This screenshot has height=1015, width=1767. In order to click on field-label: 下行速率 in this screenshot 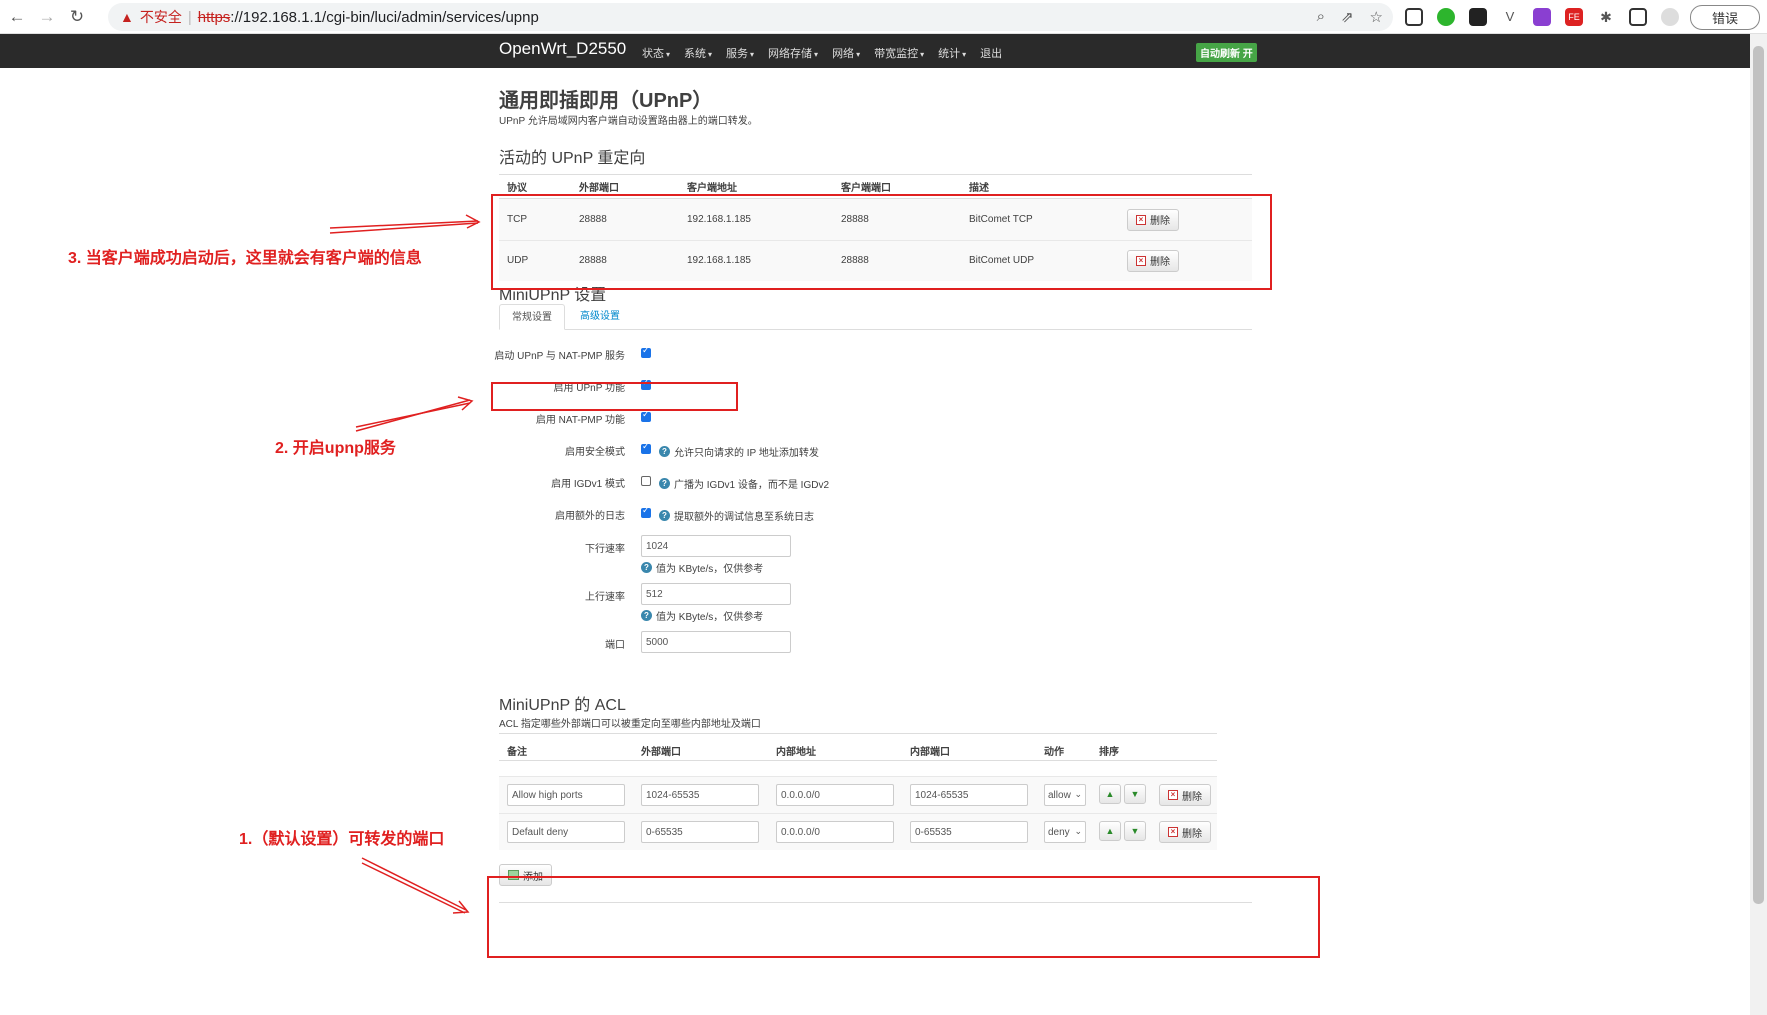, I will do `click(605, 549)`.